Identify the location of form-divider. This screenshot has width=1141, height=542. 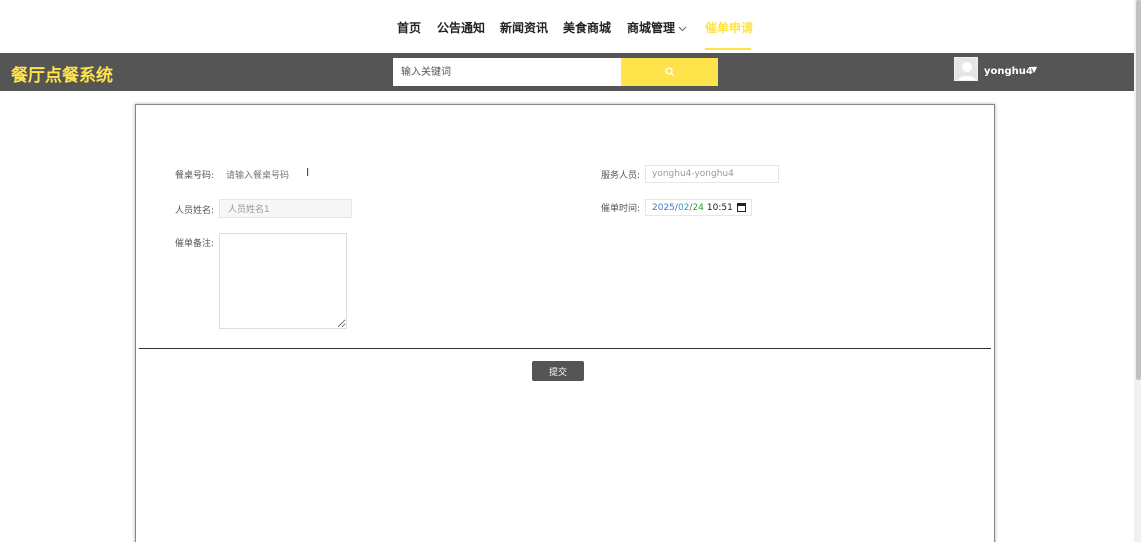
(565, 348).